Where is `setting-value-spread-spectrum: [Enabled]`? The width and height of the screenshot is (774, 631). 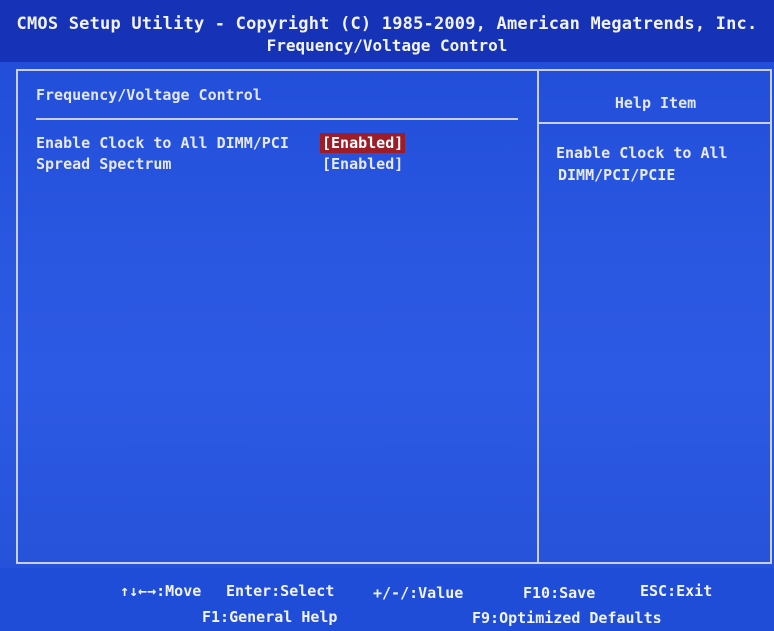
setting-value-spread-spectrum: [Enabled] is located at coordinates (362, 164).